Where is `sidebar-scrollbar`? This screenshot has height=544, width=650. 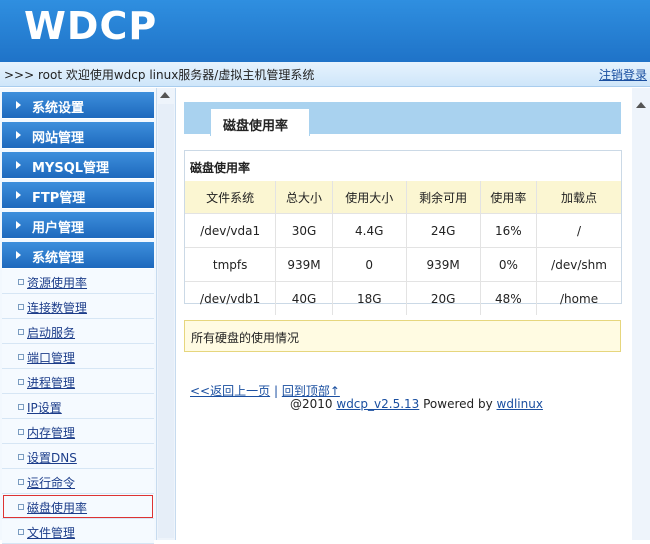 sidebar-scrollbar is located at coordinates (165, 314).